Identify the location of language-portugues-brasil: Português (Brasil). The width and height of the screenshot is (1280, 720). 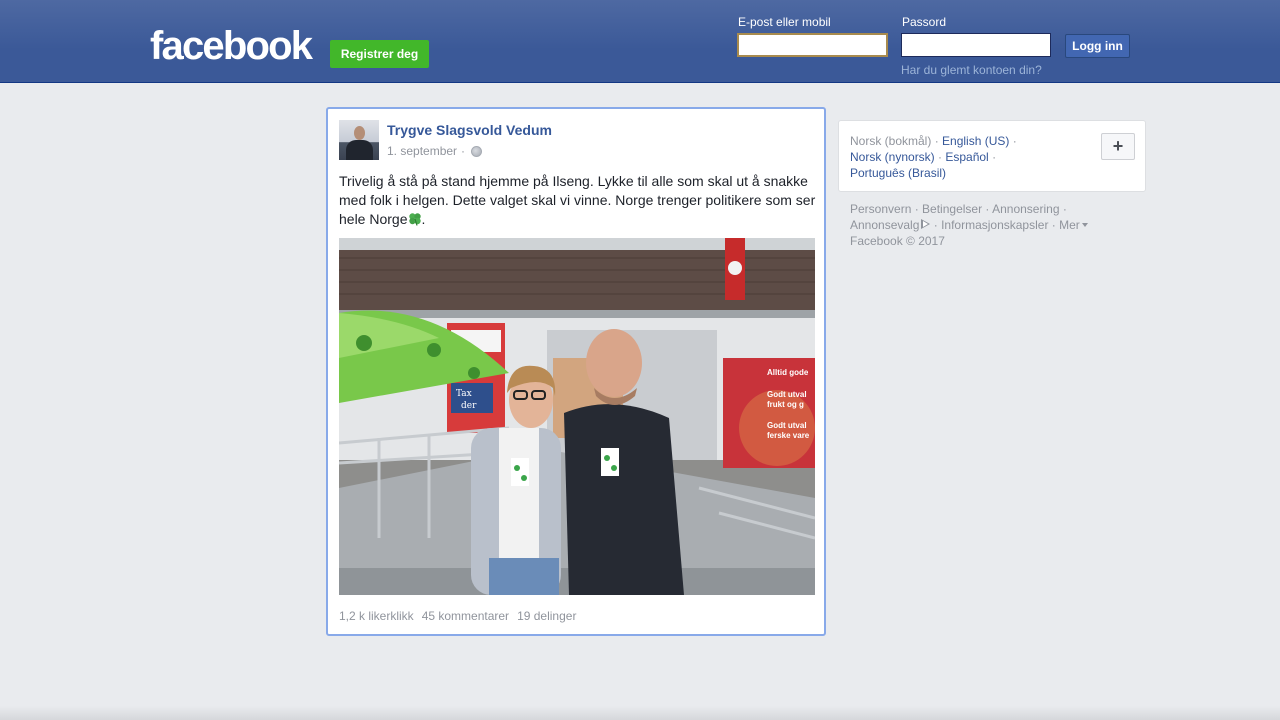
(898, 173).